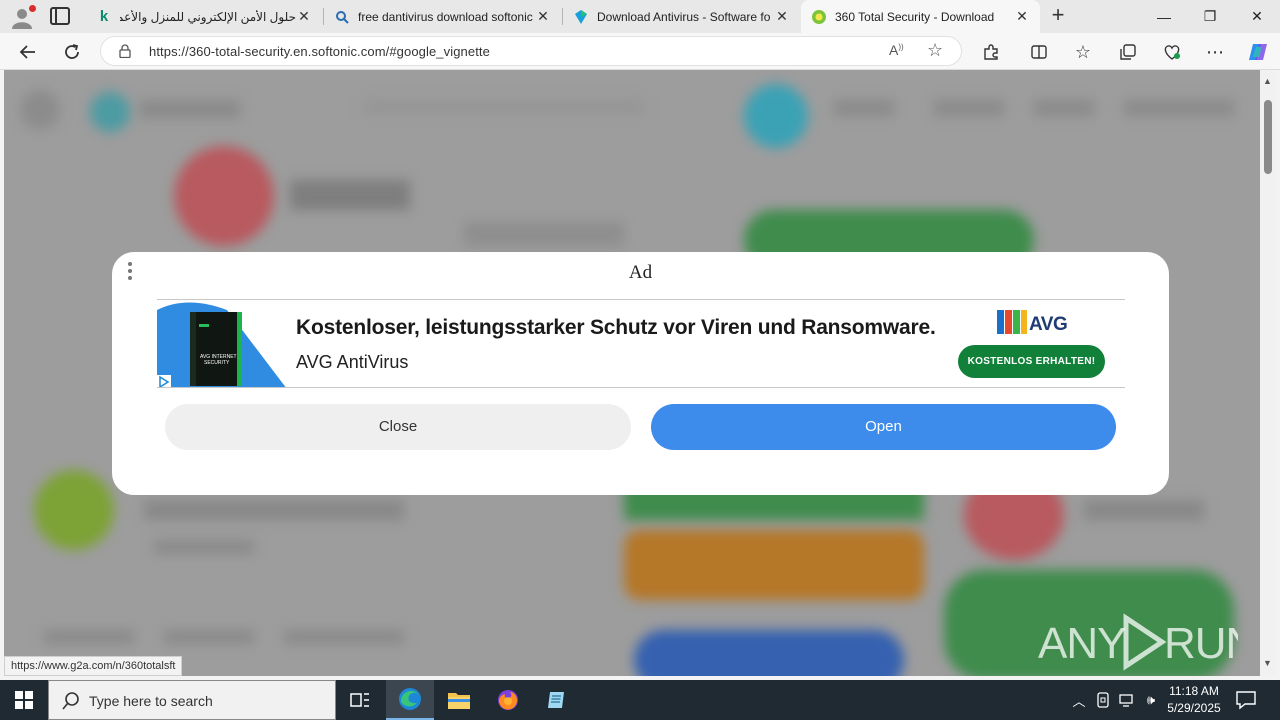 Image resolution: width=1280 pixels, height=720 pixels. Describe the element at coordinates (410, 700) in the screenshot. I see `edge-icon` at that location.